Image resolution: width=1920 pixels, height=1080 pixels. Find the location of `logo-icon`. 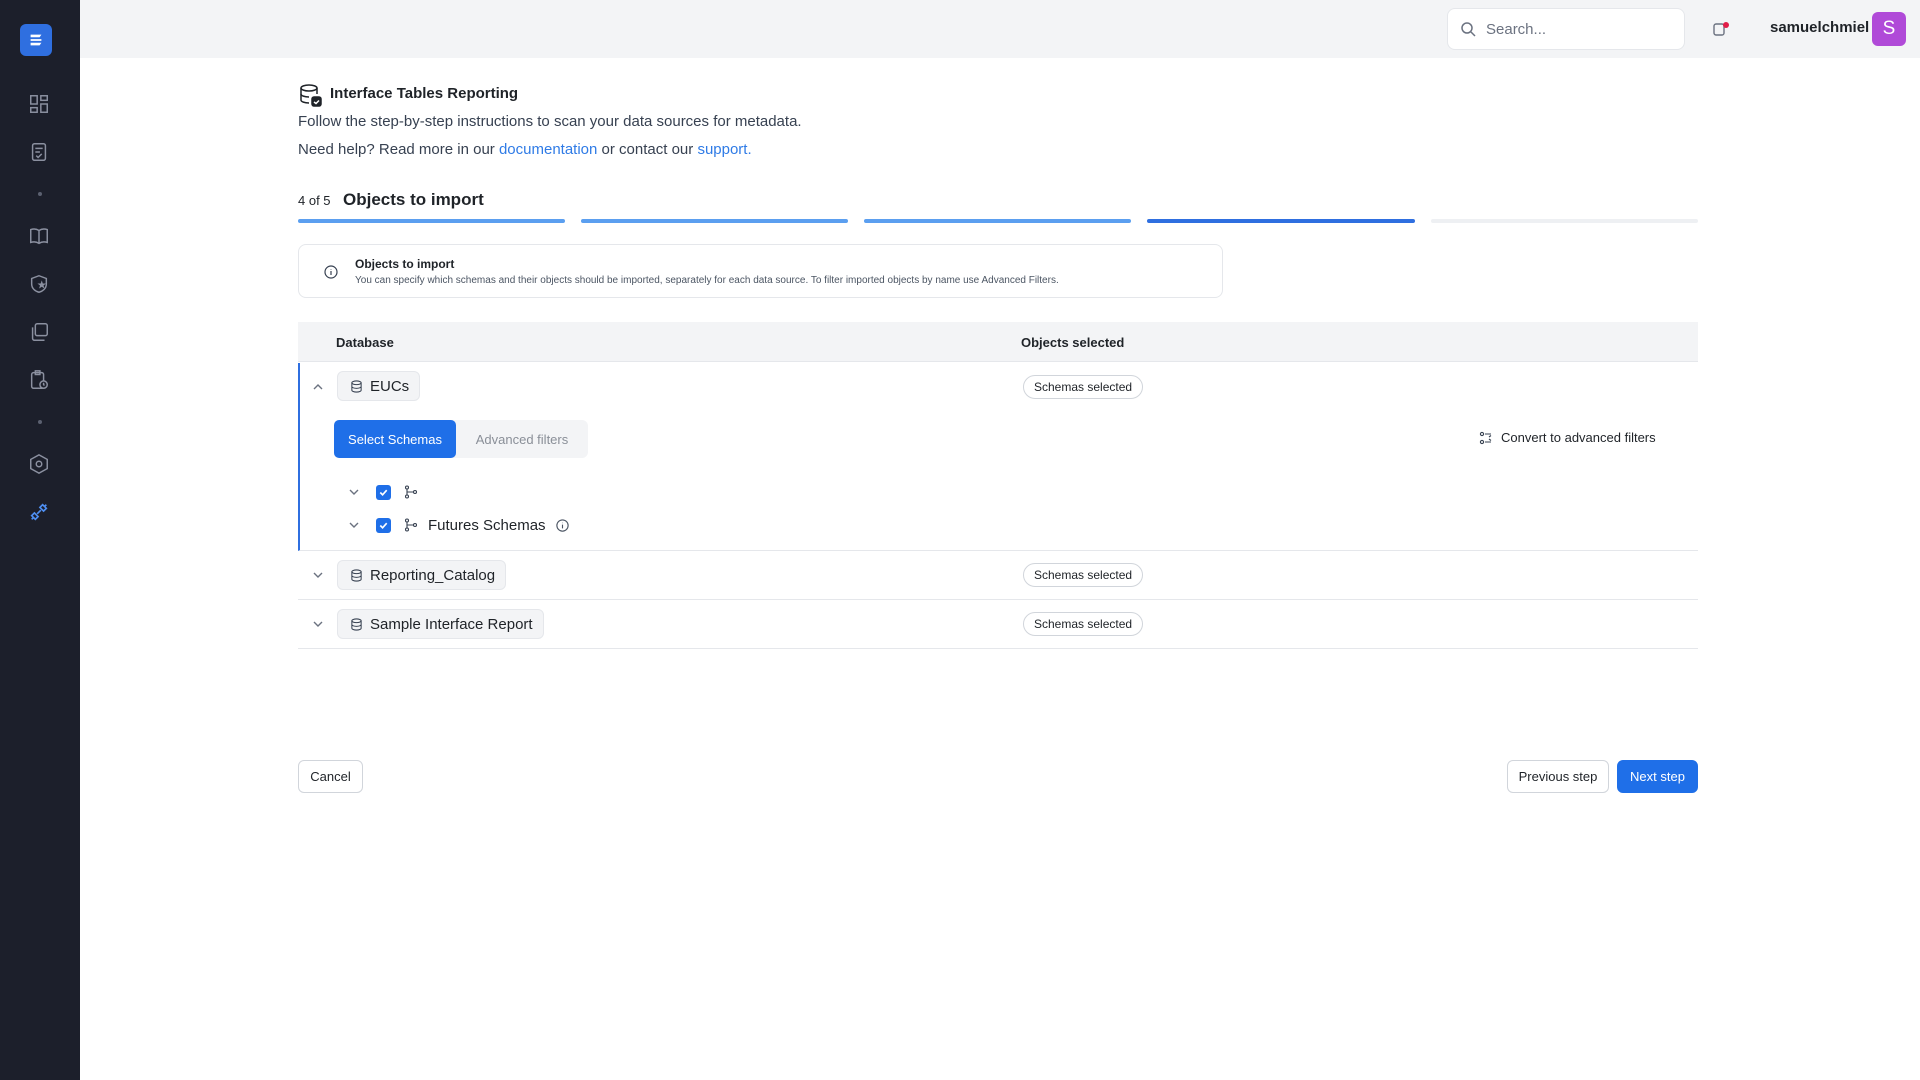

logo-icon is located at coordinates (36, 40).